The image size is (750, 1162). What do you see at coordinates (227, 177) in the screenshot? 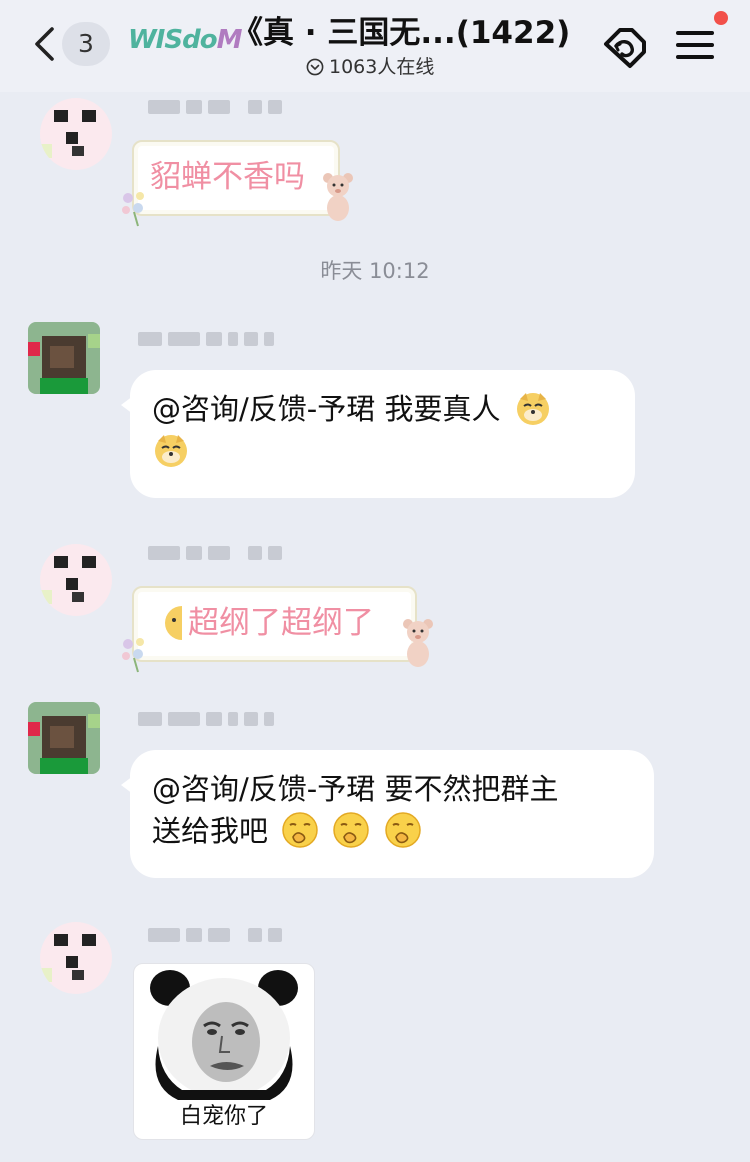
I see `sticker-text: 貂蝉不香吗` at bounding box center [227, 177].